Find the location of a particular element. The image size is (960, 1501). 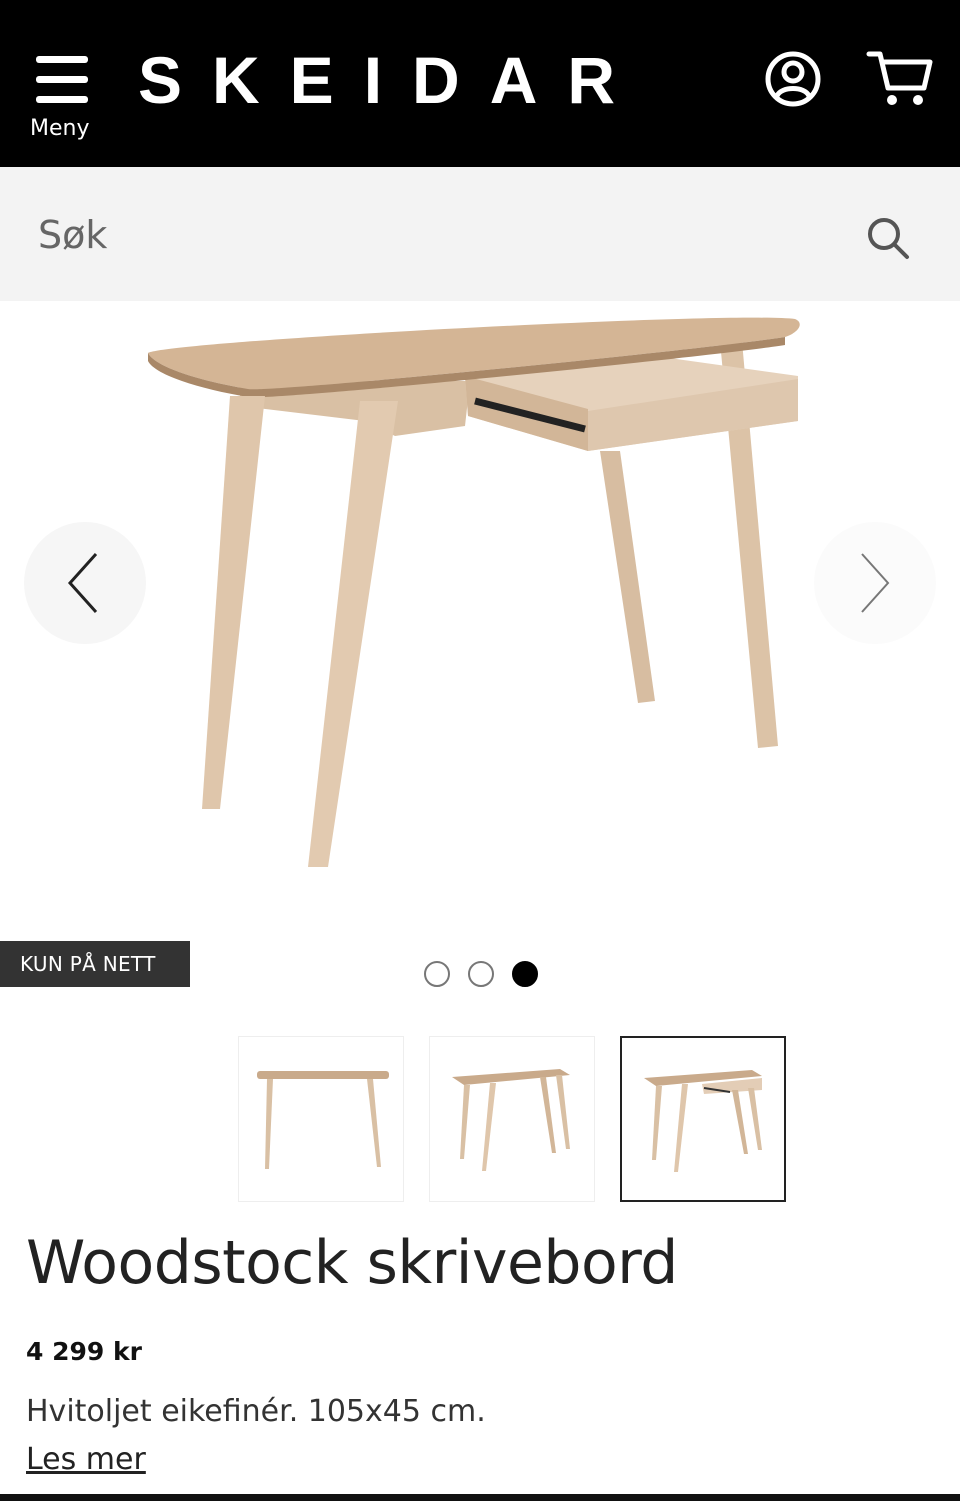

gallery-dot-active is located at coordinates (525, 974).